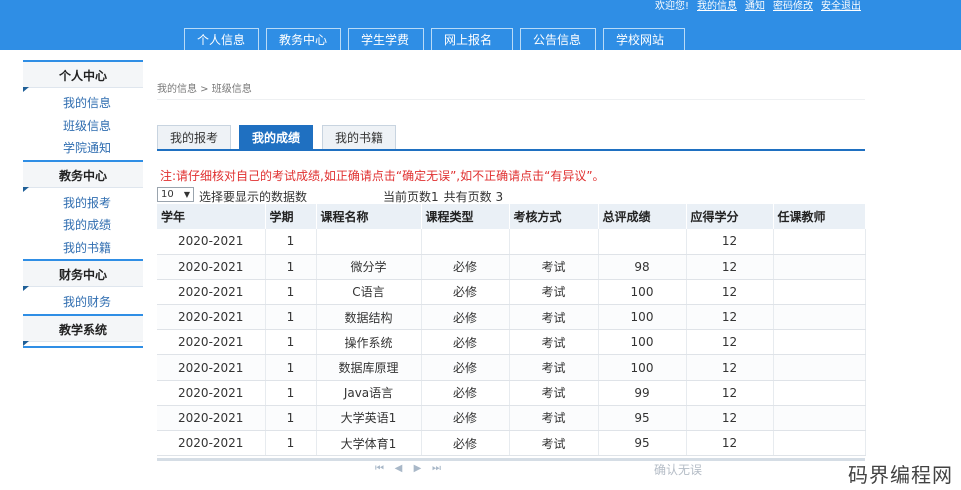  I want to click on table-row: 2020-2021 1 大学体育1 必修 考试 95 12, so click(511, 443).